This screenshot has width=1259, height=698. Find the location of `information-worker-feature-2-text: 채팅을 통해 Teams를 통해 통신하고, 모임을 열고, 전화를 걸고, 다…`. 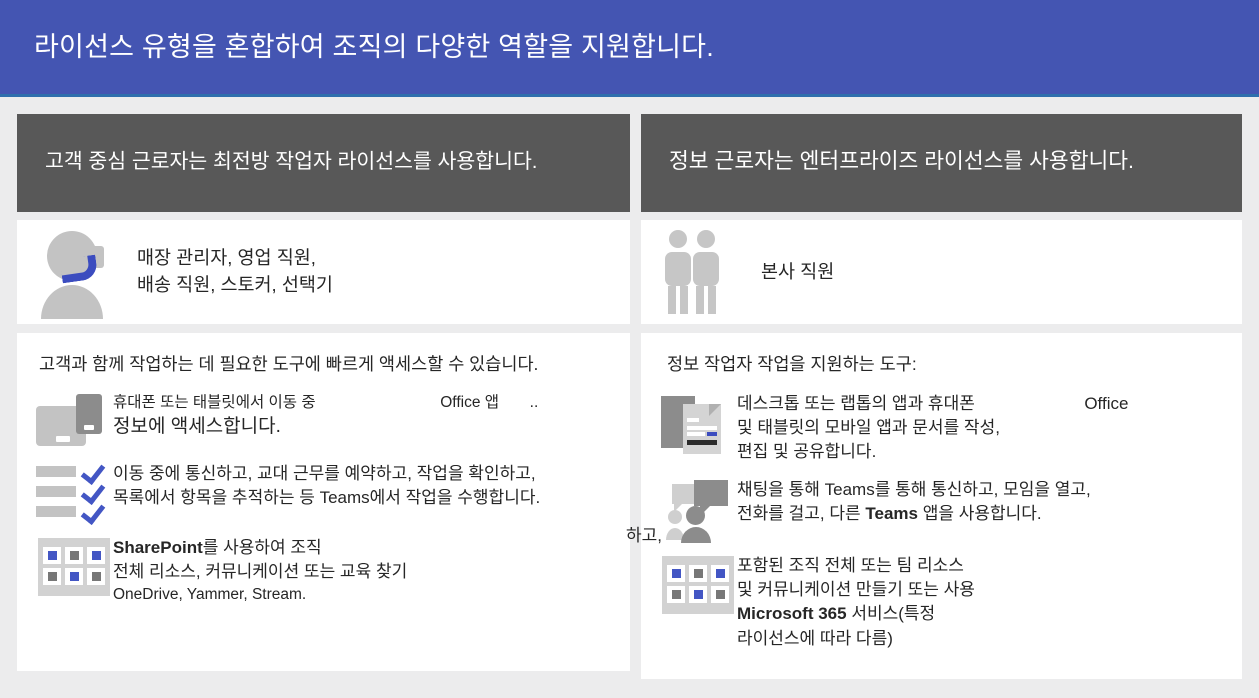

information-worker-feature-2-text: 채팅을 통해 Teams를 통해 통신하고, 모임을 열고, 전화를 걸고, 다… is located at coordinates (914, 501).